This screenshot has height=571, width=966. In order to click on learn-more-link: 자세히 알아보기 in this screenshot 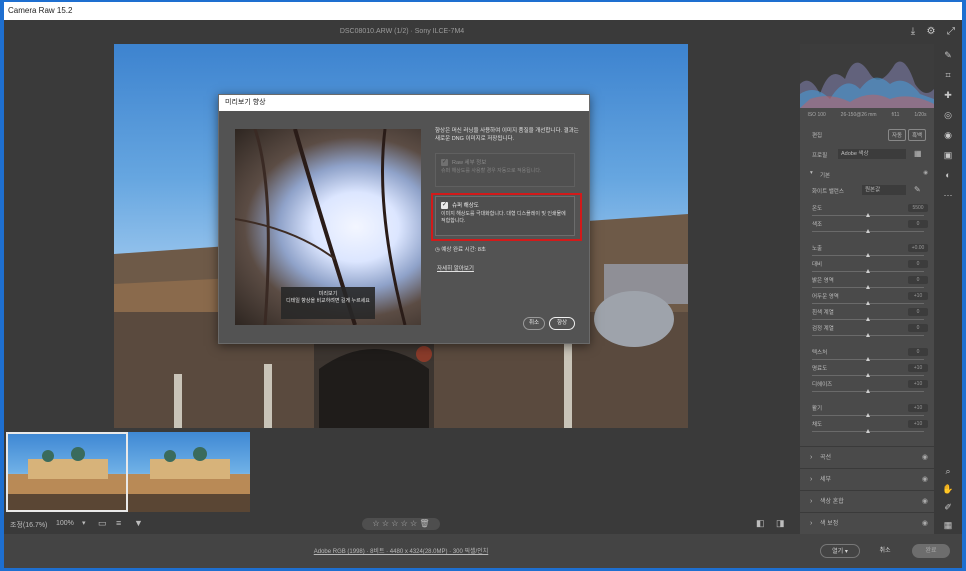, I will do `click(455, 268)`.